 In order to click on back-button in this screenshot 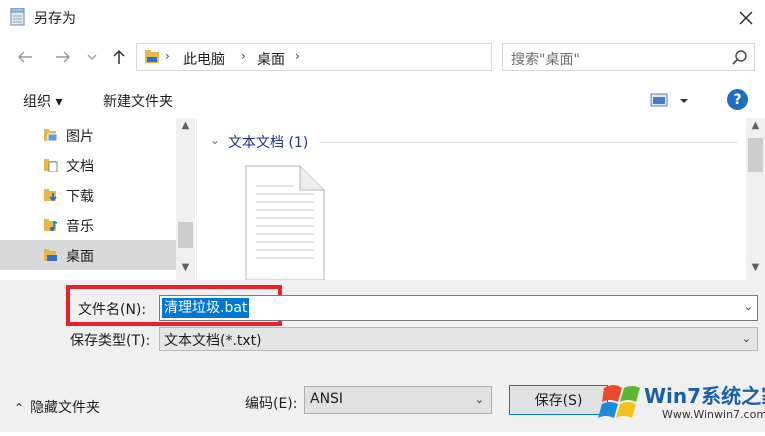, I will do `click(25, 57)`.